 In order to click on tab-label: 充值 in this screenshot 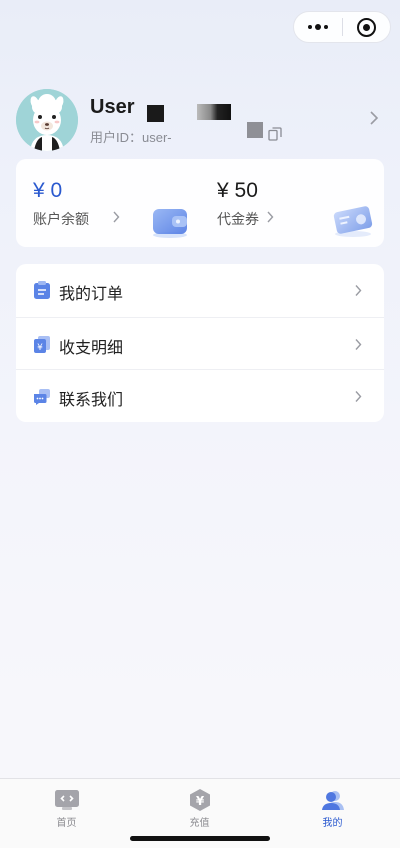, I will do `click(199, 823)`.